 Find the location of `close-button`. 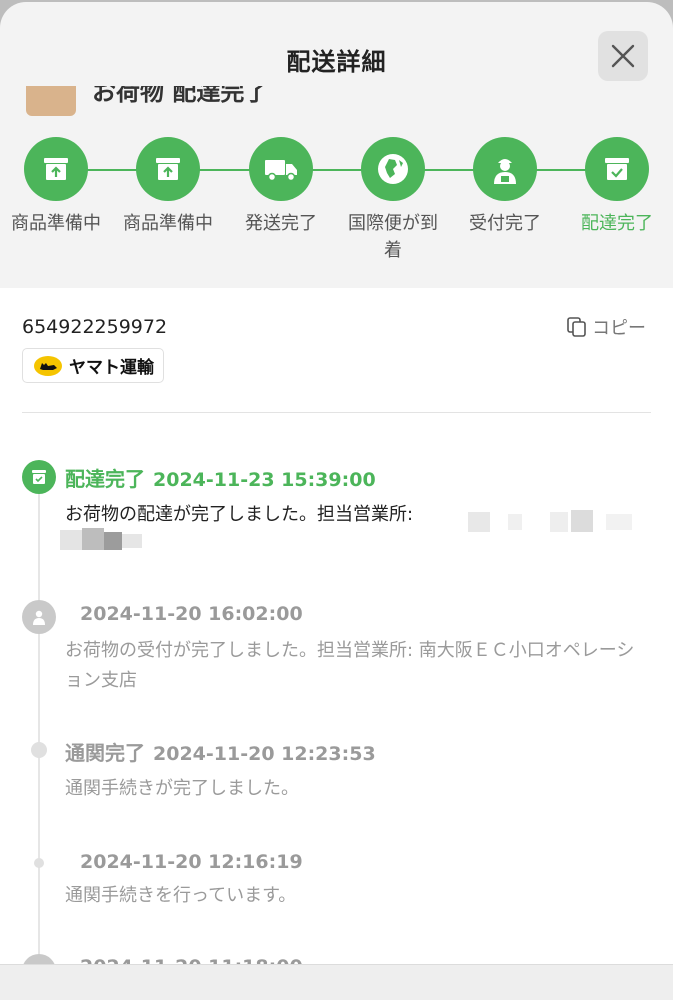

close-button is located at coordinates (623, 56).